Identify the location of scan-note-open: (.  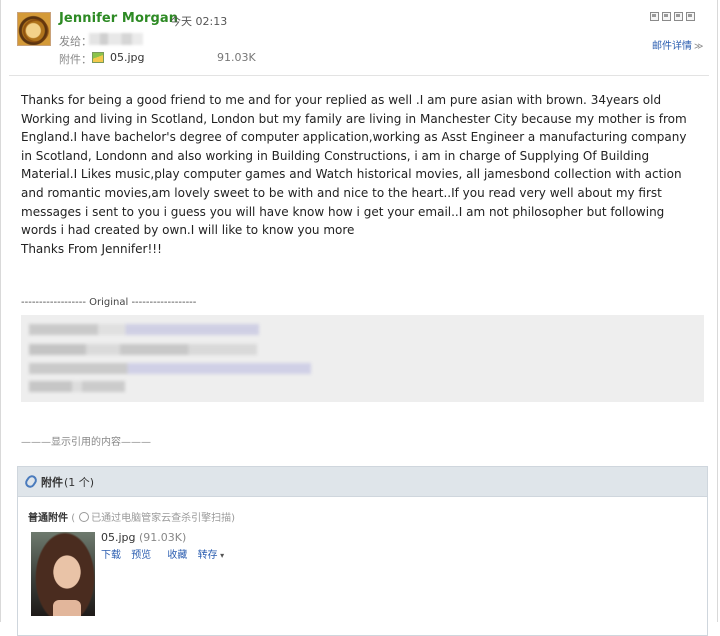
(73, 518).